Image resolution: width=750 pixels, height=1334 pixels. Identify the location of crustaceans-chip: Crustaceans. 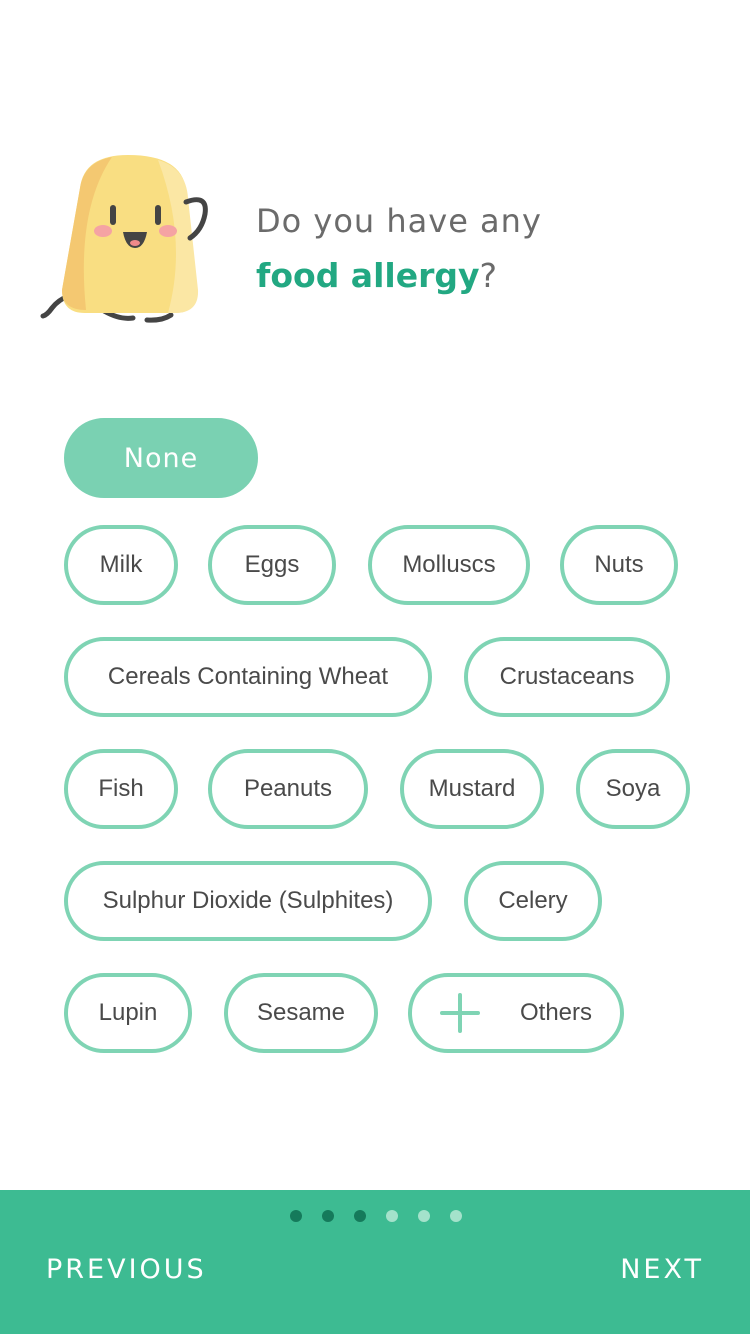
(567, 677).